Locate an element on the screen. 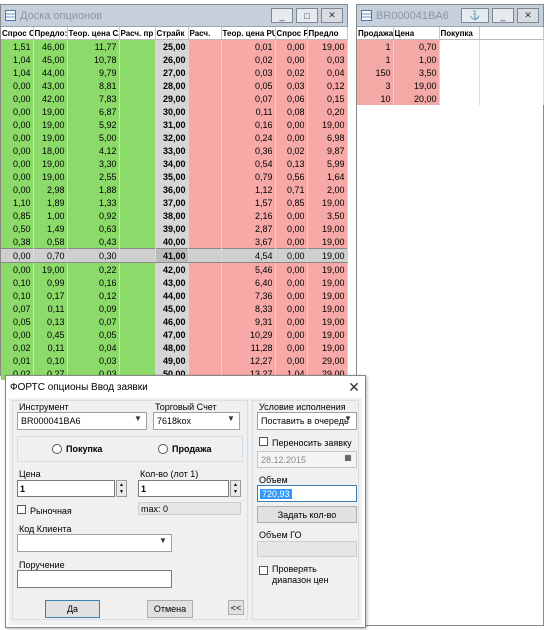 The width and height of the screenshot is (550, 630). table-cell: 5,46 is located at coordinates (248, 269).